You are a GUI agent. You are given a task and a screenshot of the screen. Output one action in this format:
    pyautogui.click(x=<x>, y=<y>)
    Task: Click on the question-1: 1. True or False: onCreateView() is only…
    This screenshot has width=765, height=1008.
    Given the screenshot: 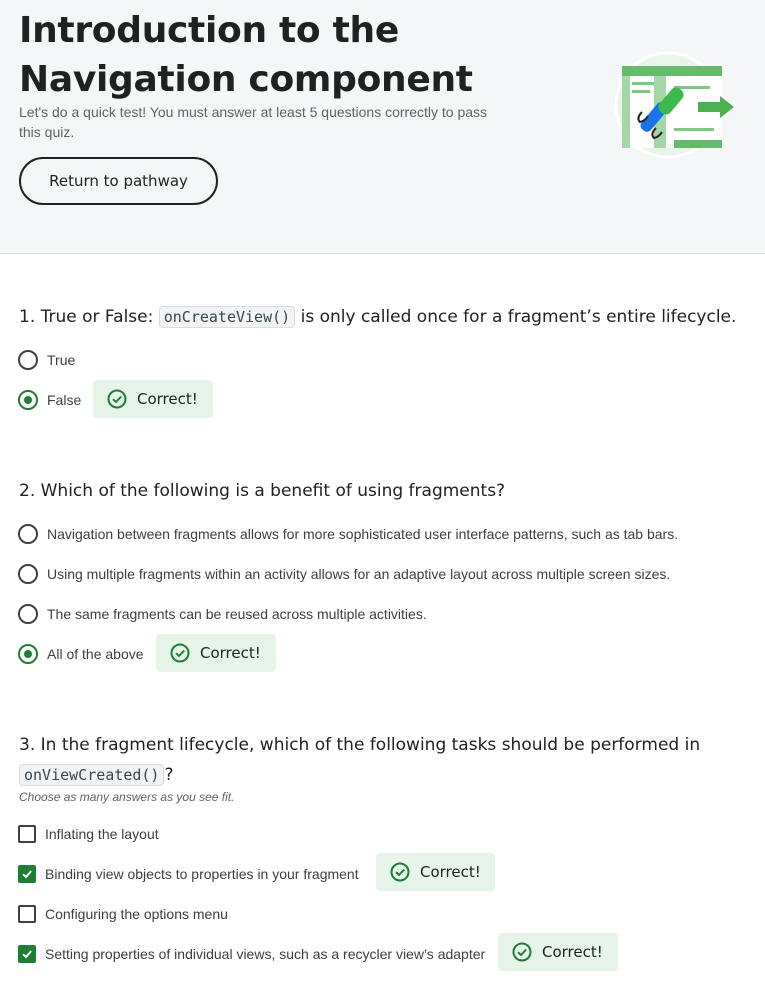 What is the action you would take?
    pyautogui.click(x=377, y=317)
    